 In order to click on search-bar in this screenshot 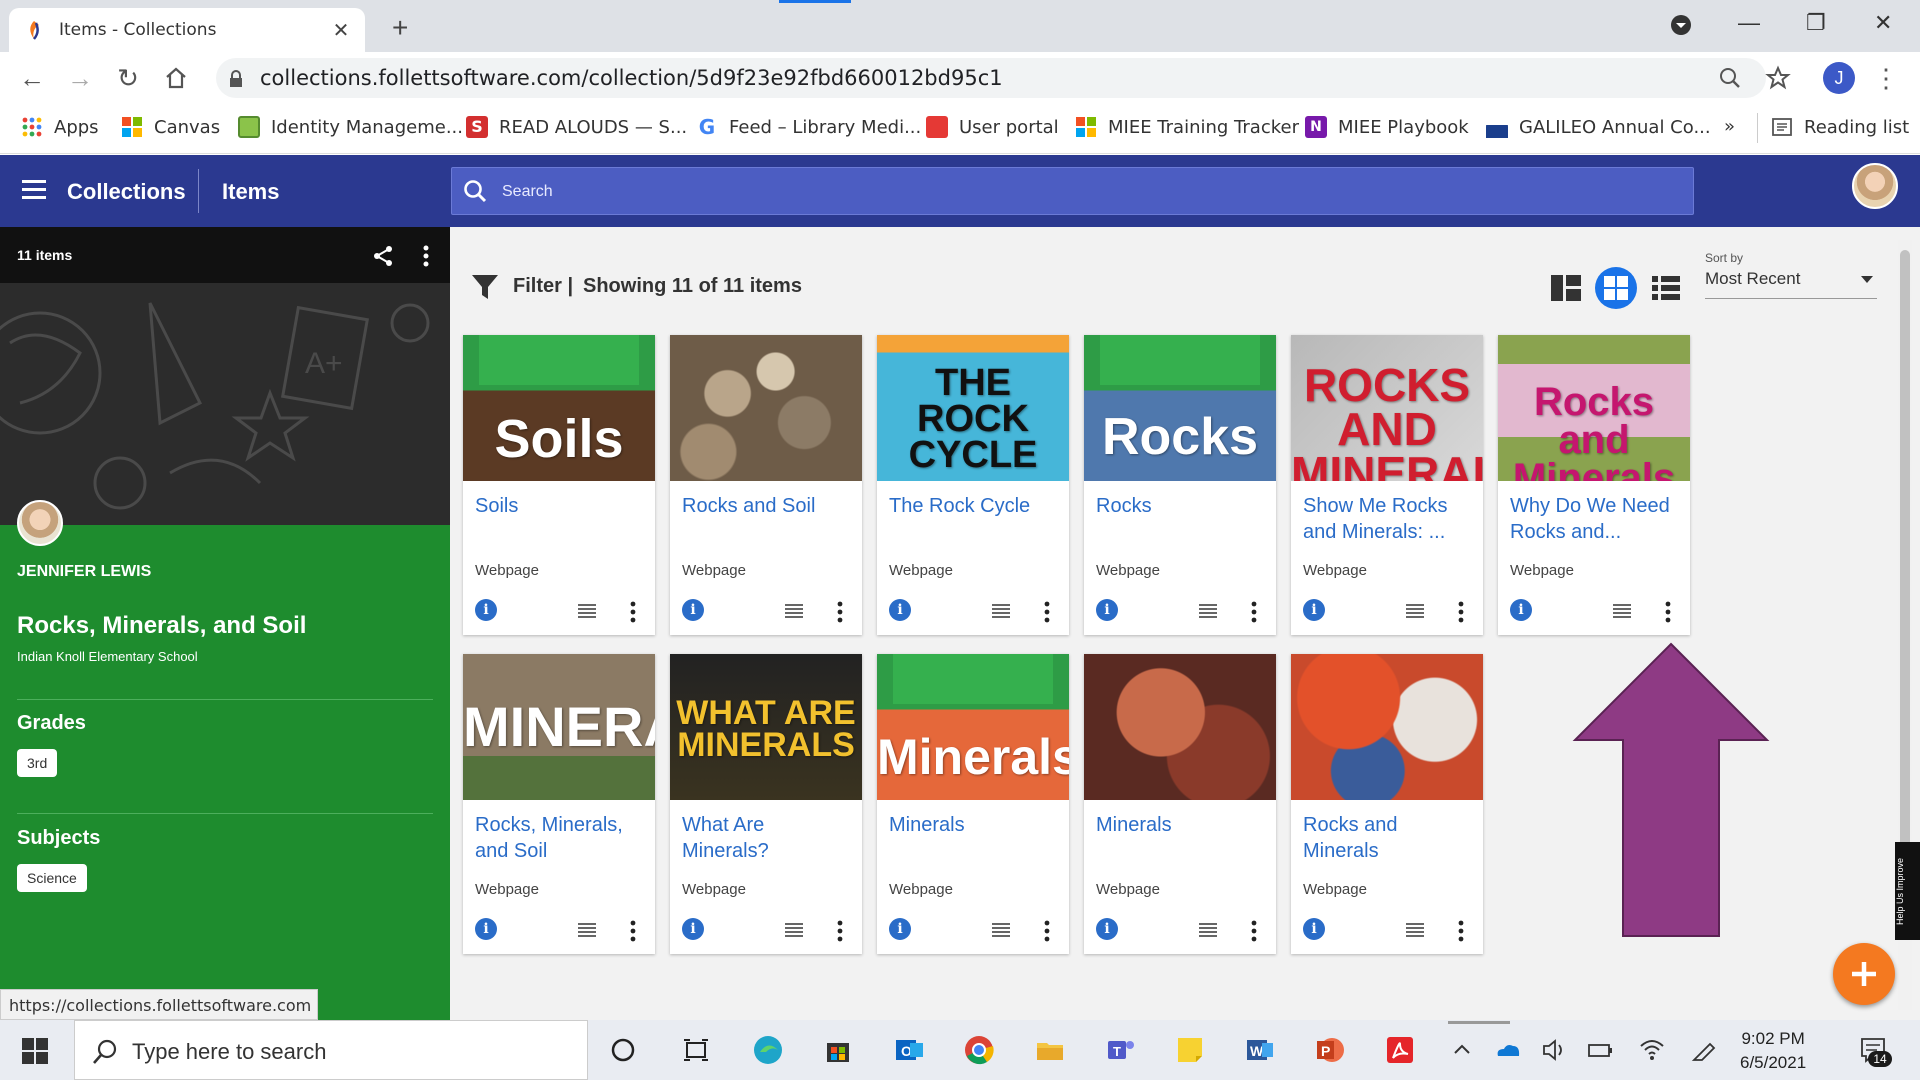, I will do `click(1072, 191)`.